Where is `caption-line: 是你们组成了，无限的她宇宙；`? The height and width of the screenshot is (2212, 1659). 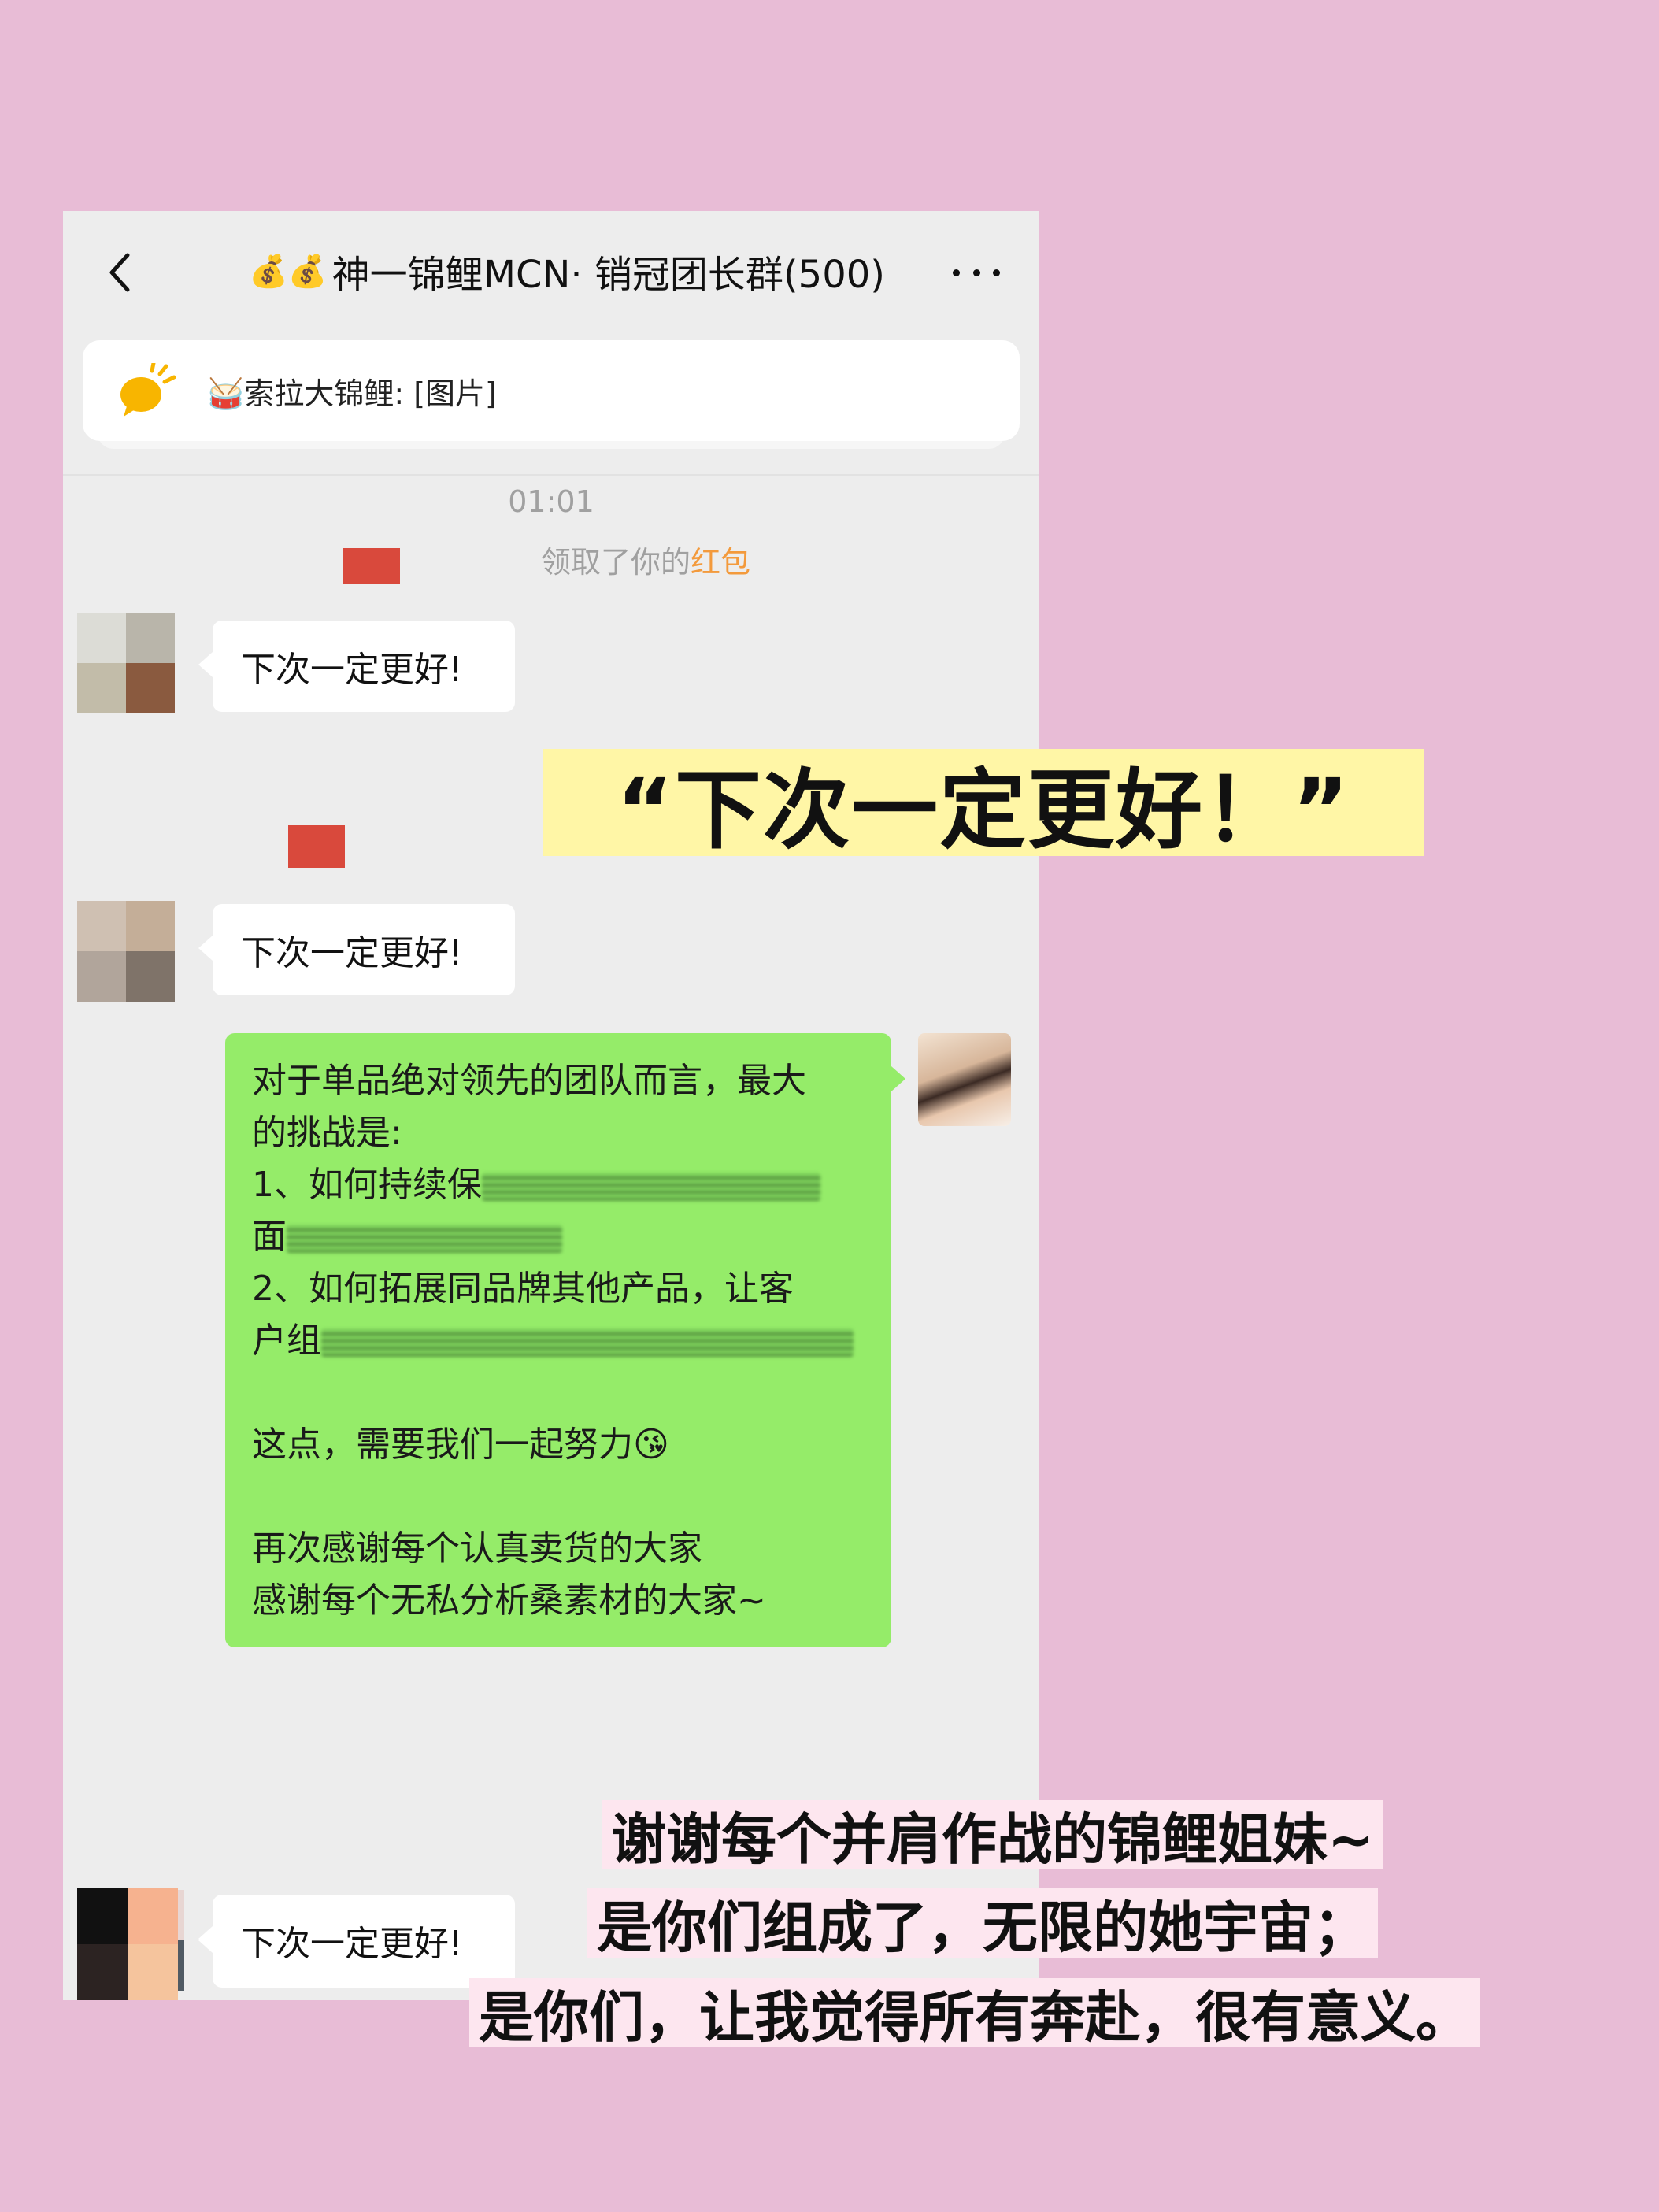 caption-line: 是你们组成了，无限的她宇宙； is located at coordinates (983, 1924).